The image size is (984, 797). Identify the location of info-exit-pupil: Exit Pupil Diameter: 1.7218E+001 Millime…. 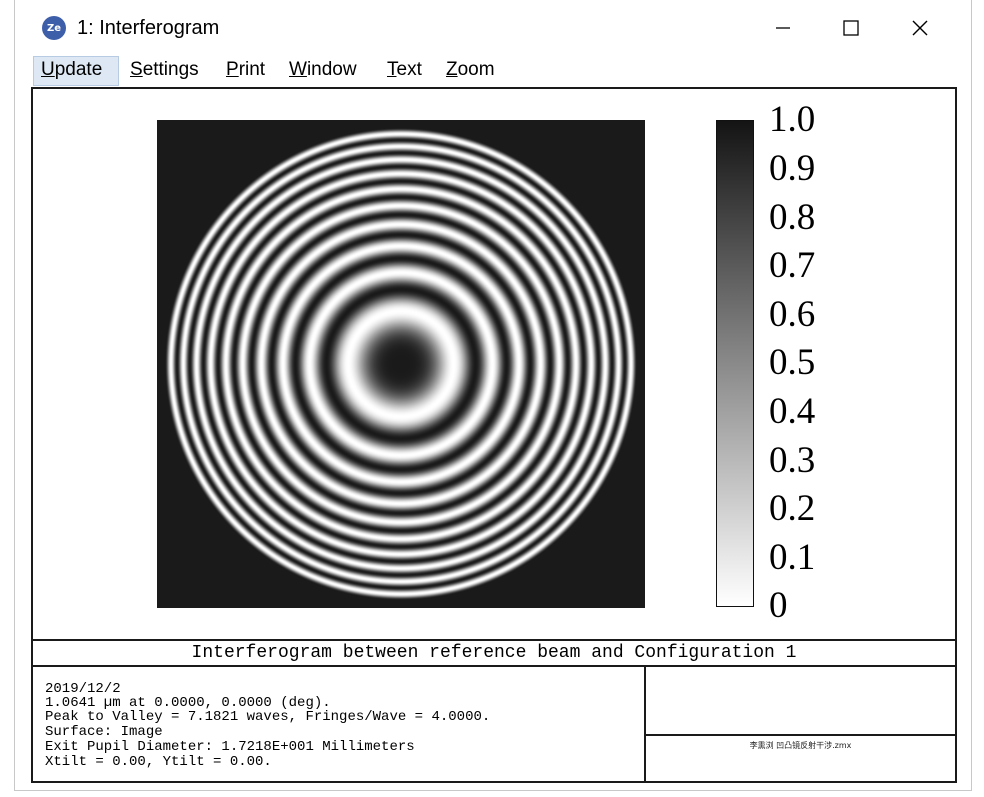
(230, 747).